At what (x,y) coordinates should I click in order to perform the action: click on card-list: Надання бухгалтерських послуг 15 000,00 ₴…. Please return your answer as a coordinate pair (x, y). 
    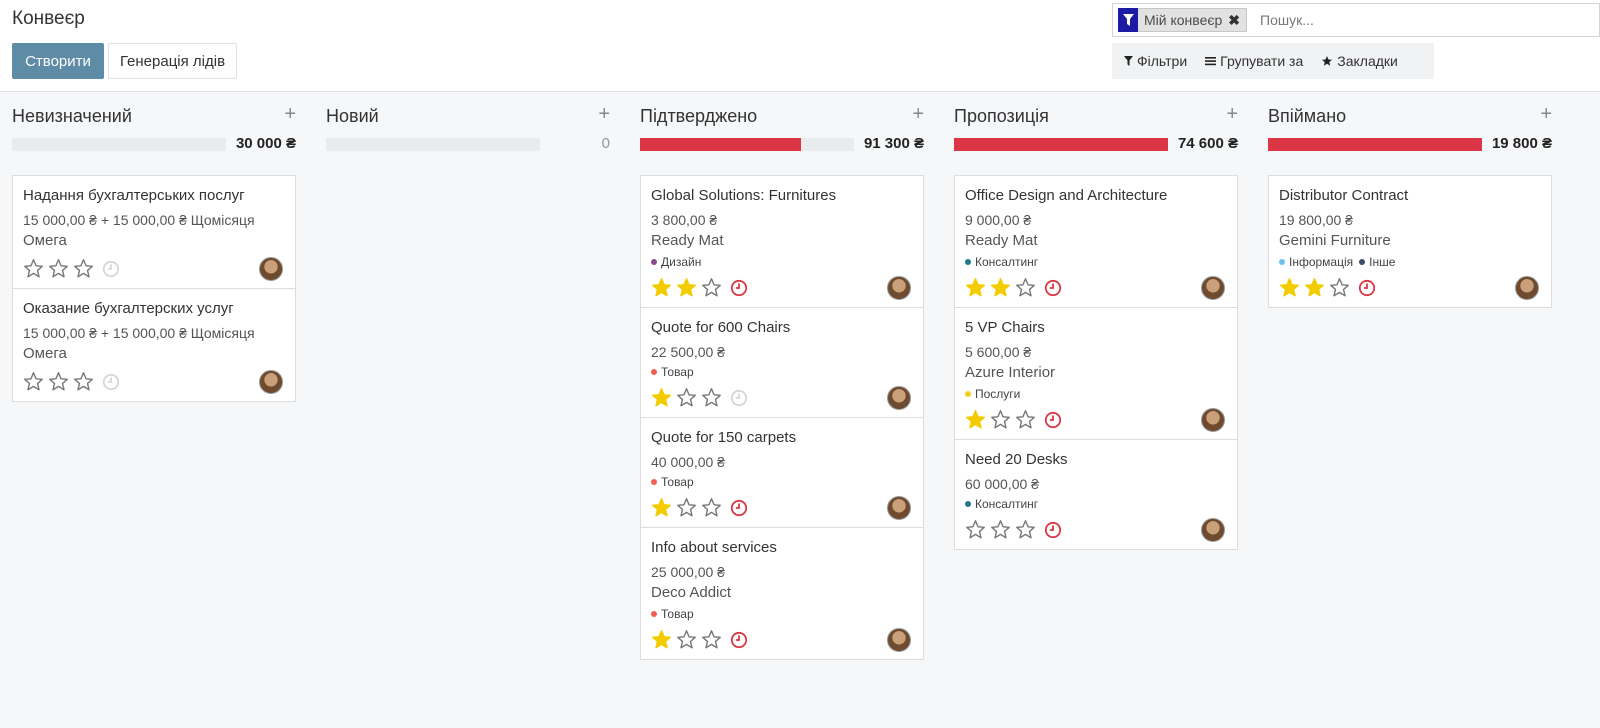
    Looking at the image, I should click on (154, 288).